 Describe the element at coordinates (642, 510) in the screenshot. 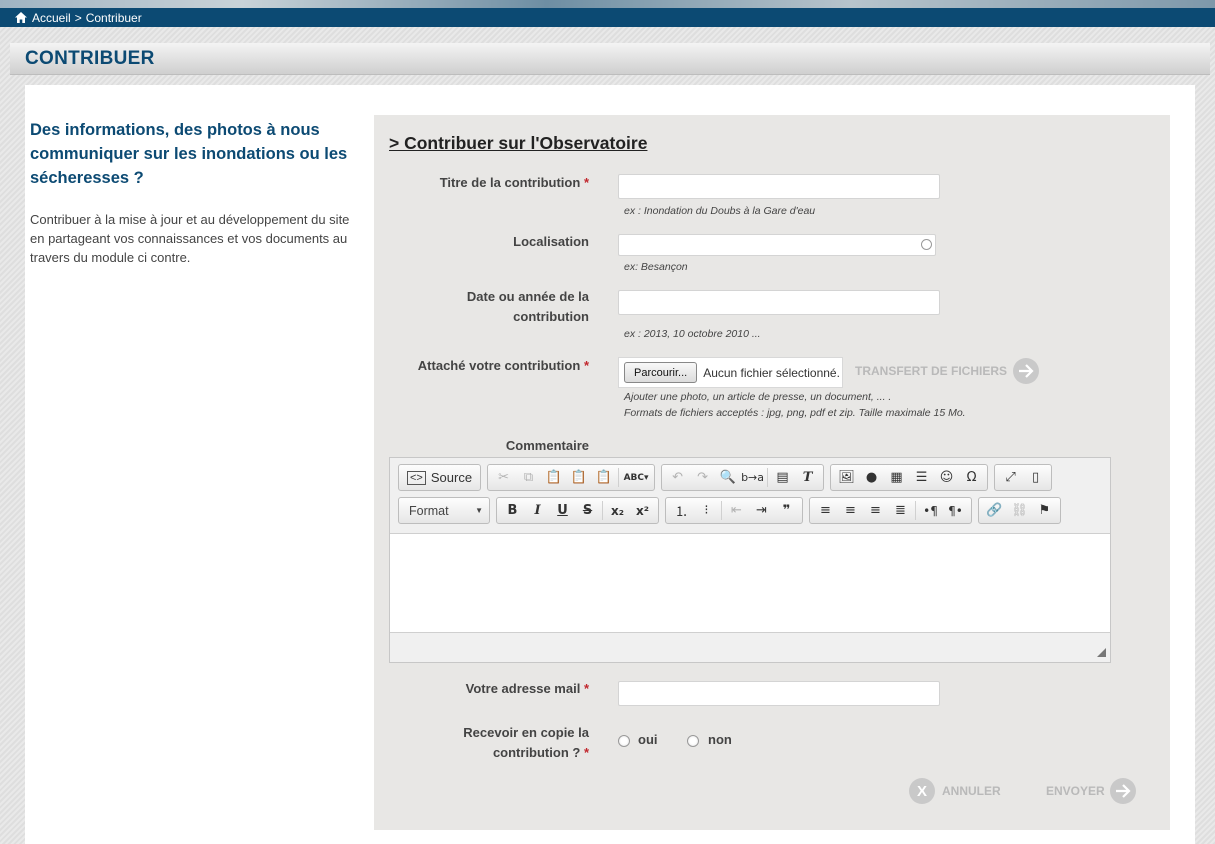

I see `superscript-icon: x²` at that location.